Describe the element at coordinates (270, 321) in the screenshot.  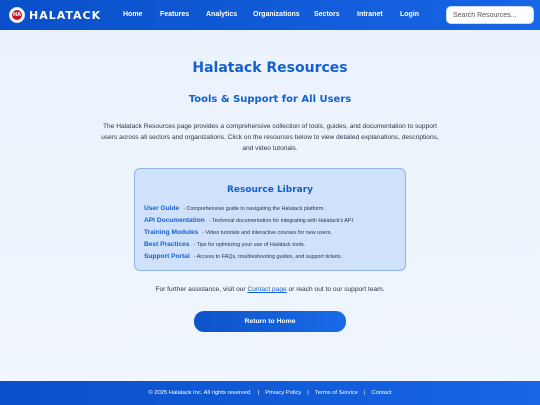
I see `return-home-button: Return to Home` at that location.